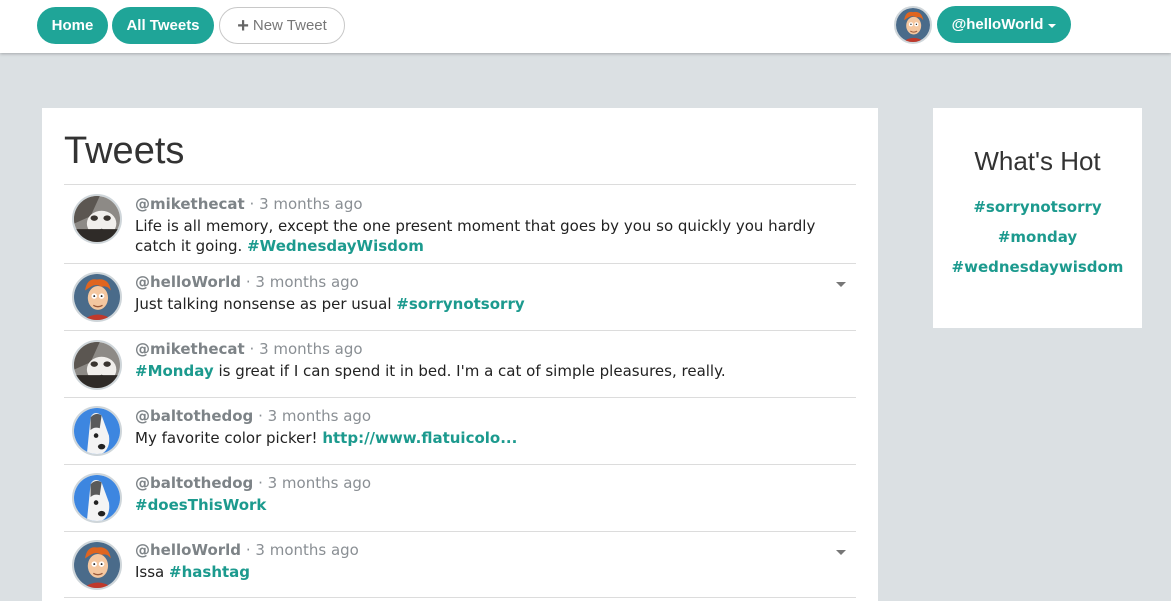  I want to click on page-title: Tweets, so click(124, 151).